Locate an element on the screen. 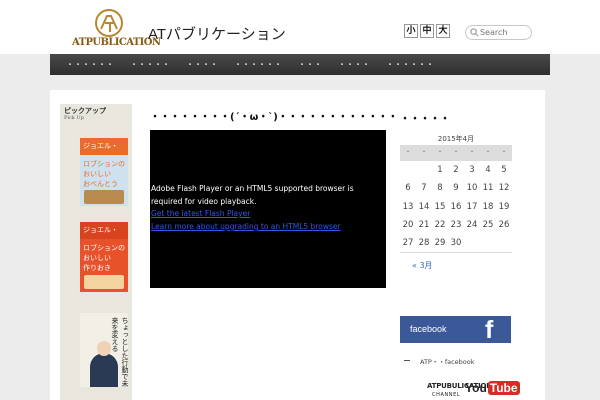 The image size is (600, 400). pickup-book-bento: ジョエル・ ロブションの おいしい おべんとう is located at coordinates (104, 172).